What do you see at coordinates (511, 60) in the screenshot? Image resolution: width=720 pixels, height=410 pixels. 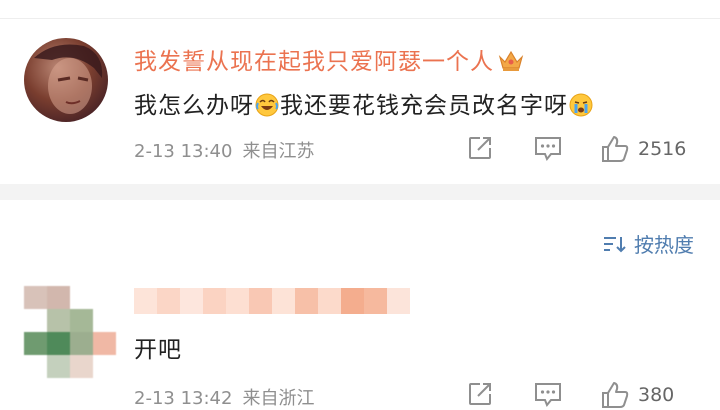 I see `crown-icon` at bounding box center [511, 60].